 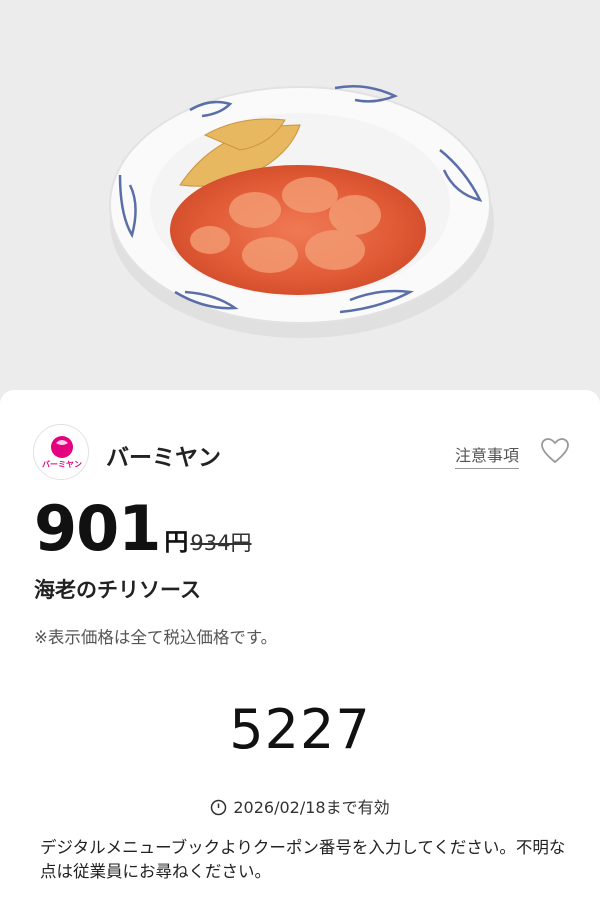 What do you see at coordinates (486, 455) in the screenshot?
I see `notes-link: 注意事項` at bounding box center [486, 455].